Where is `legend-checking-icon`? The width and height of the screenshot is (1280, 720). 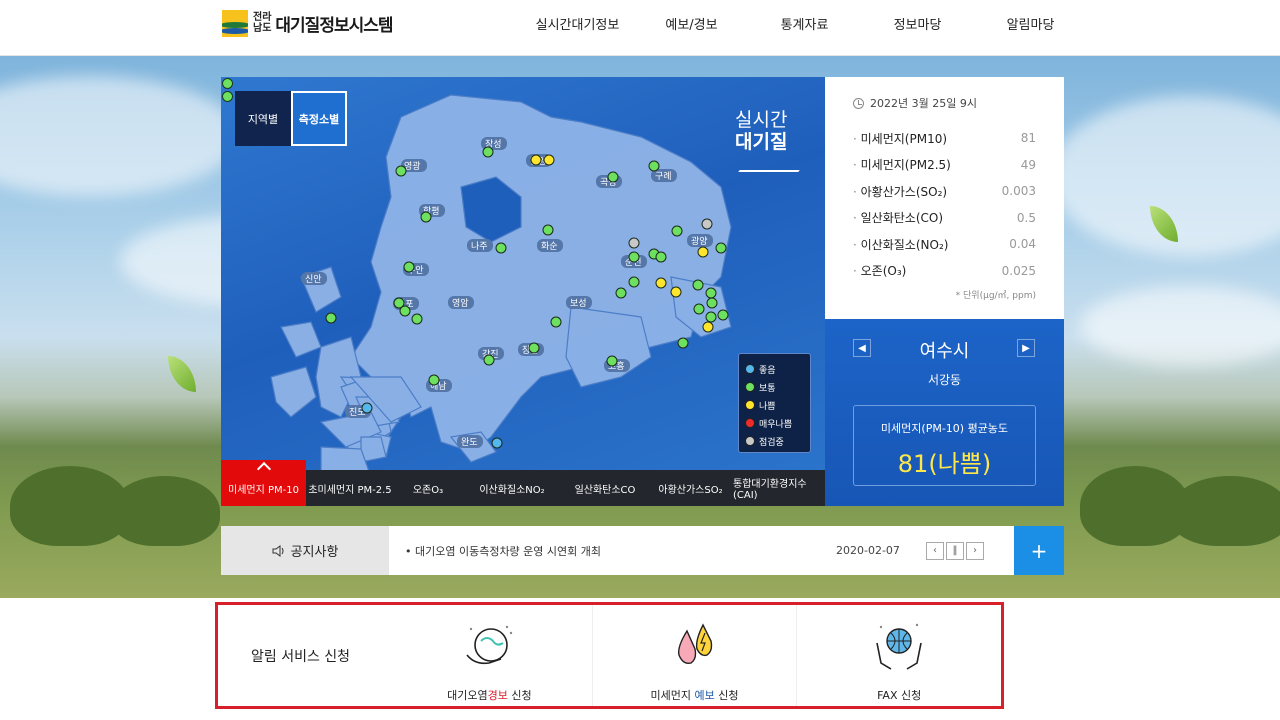 legend-checking-icon is located at coordinates (750, 441).